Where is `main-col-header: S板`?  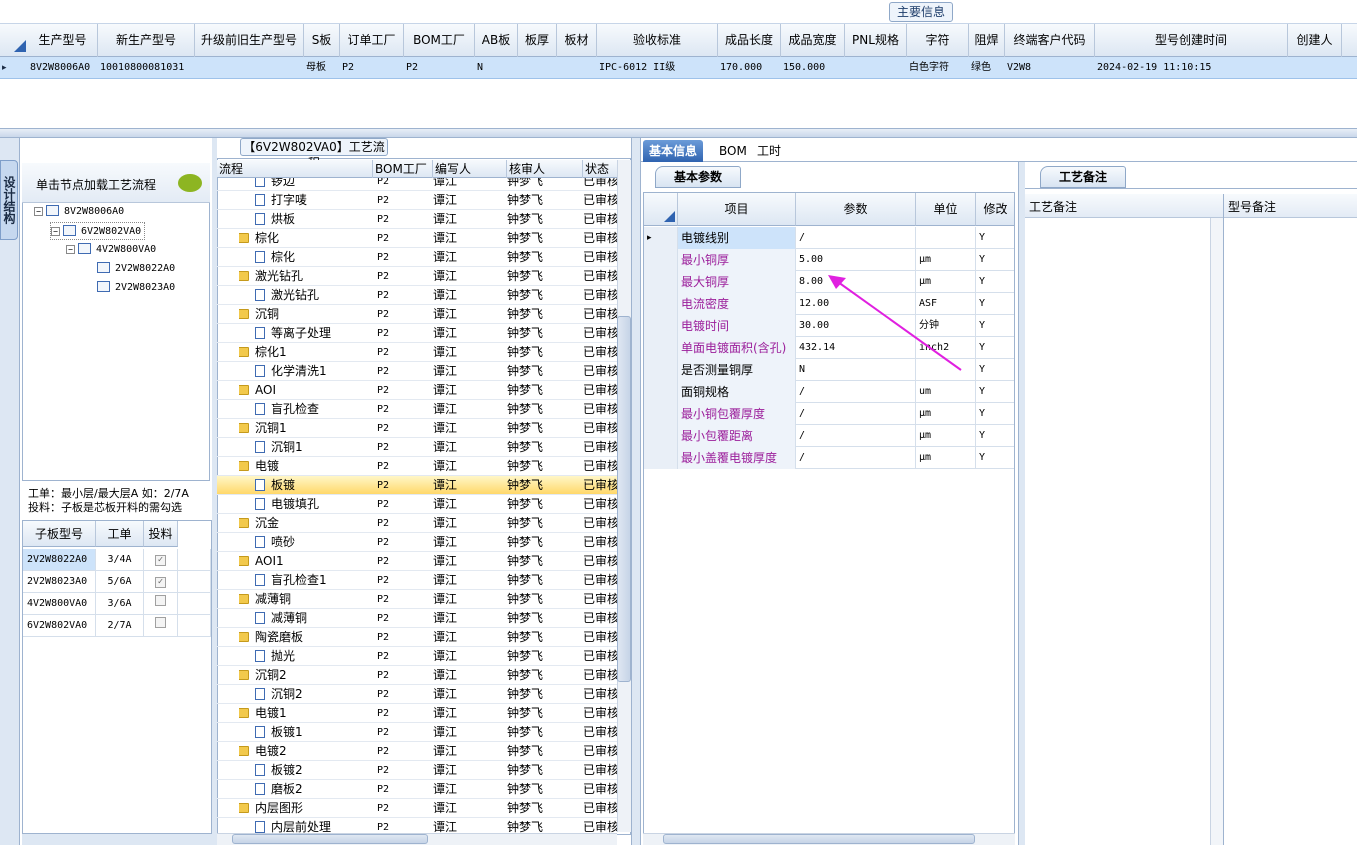
main-col-header: S板 is located at coordinates (322, 40).